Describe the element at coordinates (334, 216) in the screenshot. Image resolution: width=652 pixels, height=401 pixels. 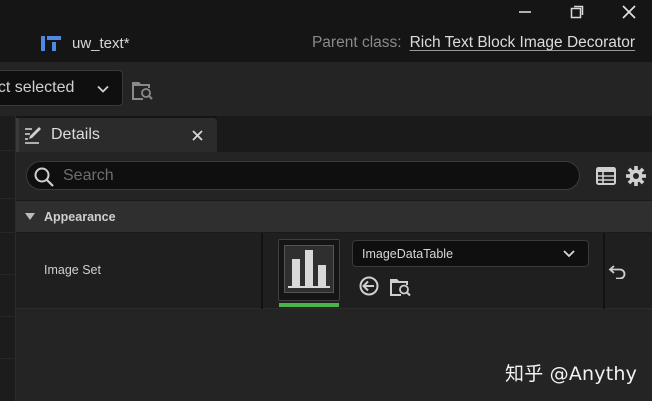
I see `section-appearance: Appearance` at that location.